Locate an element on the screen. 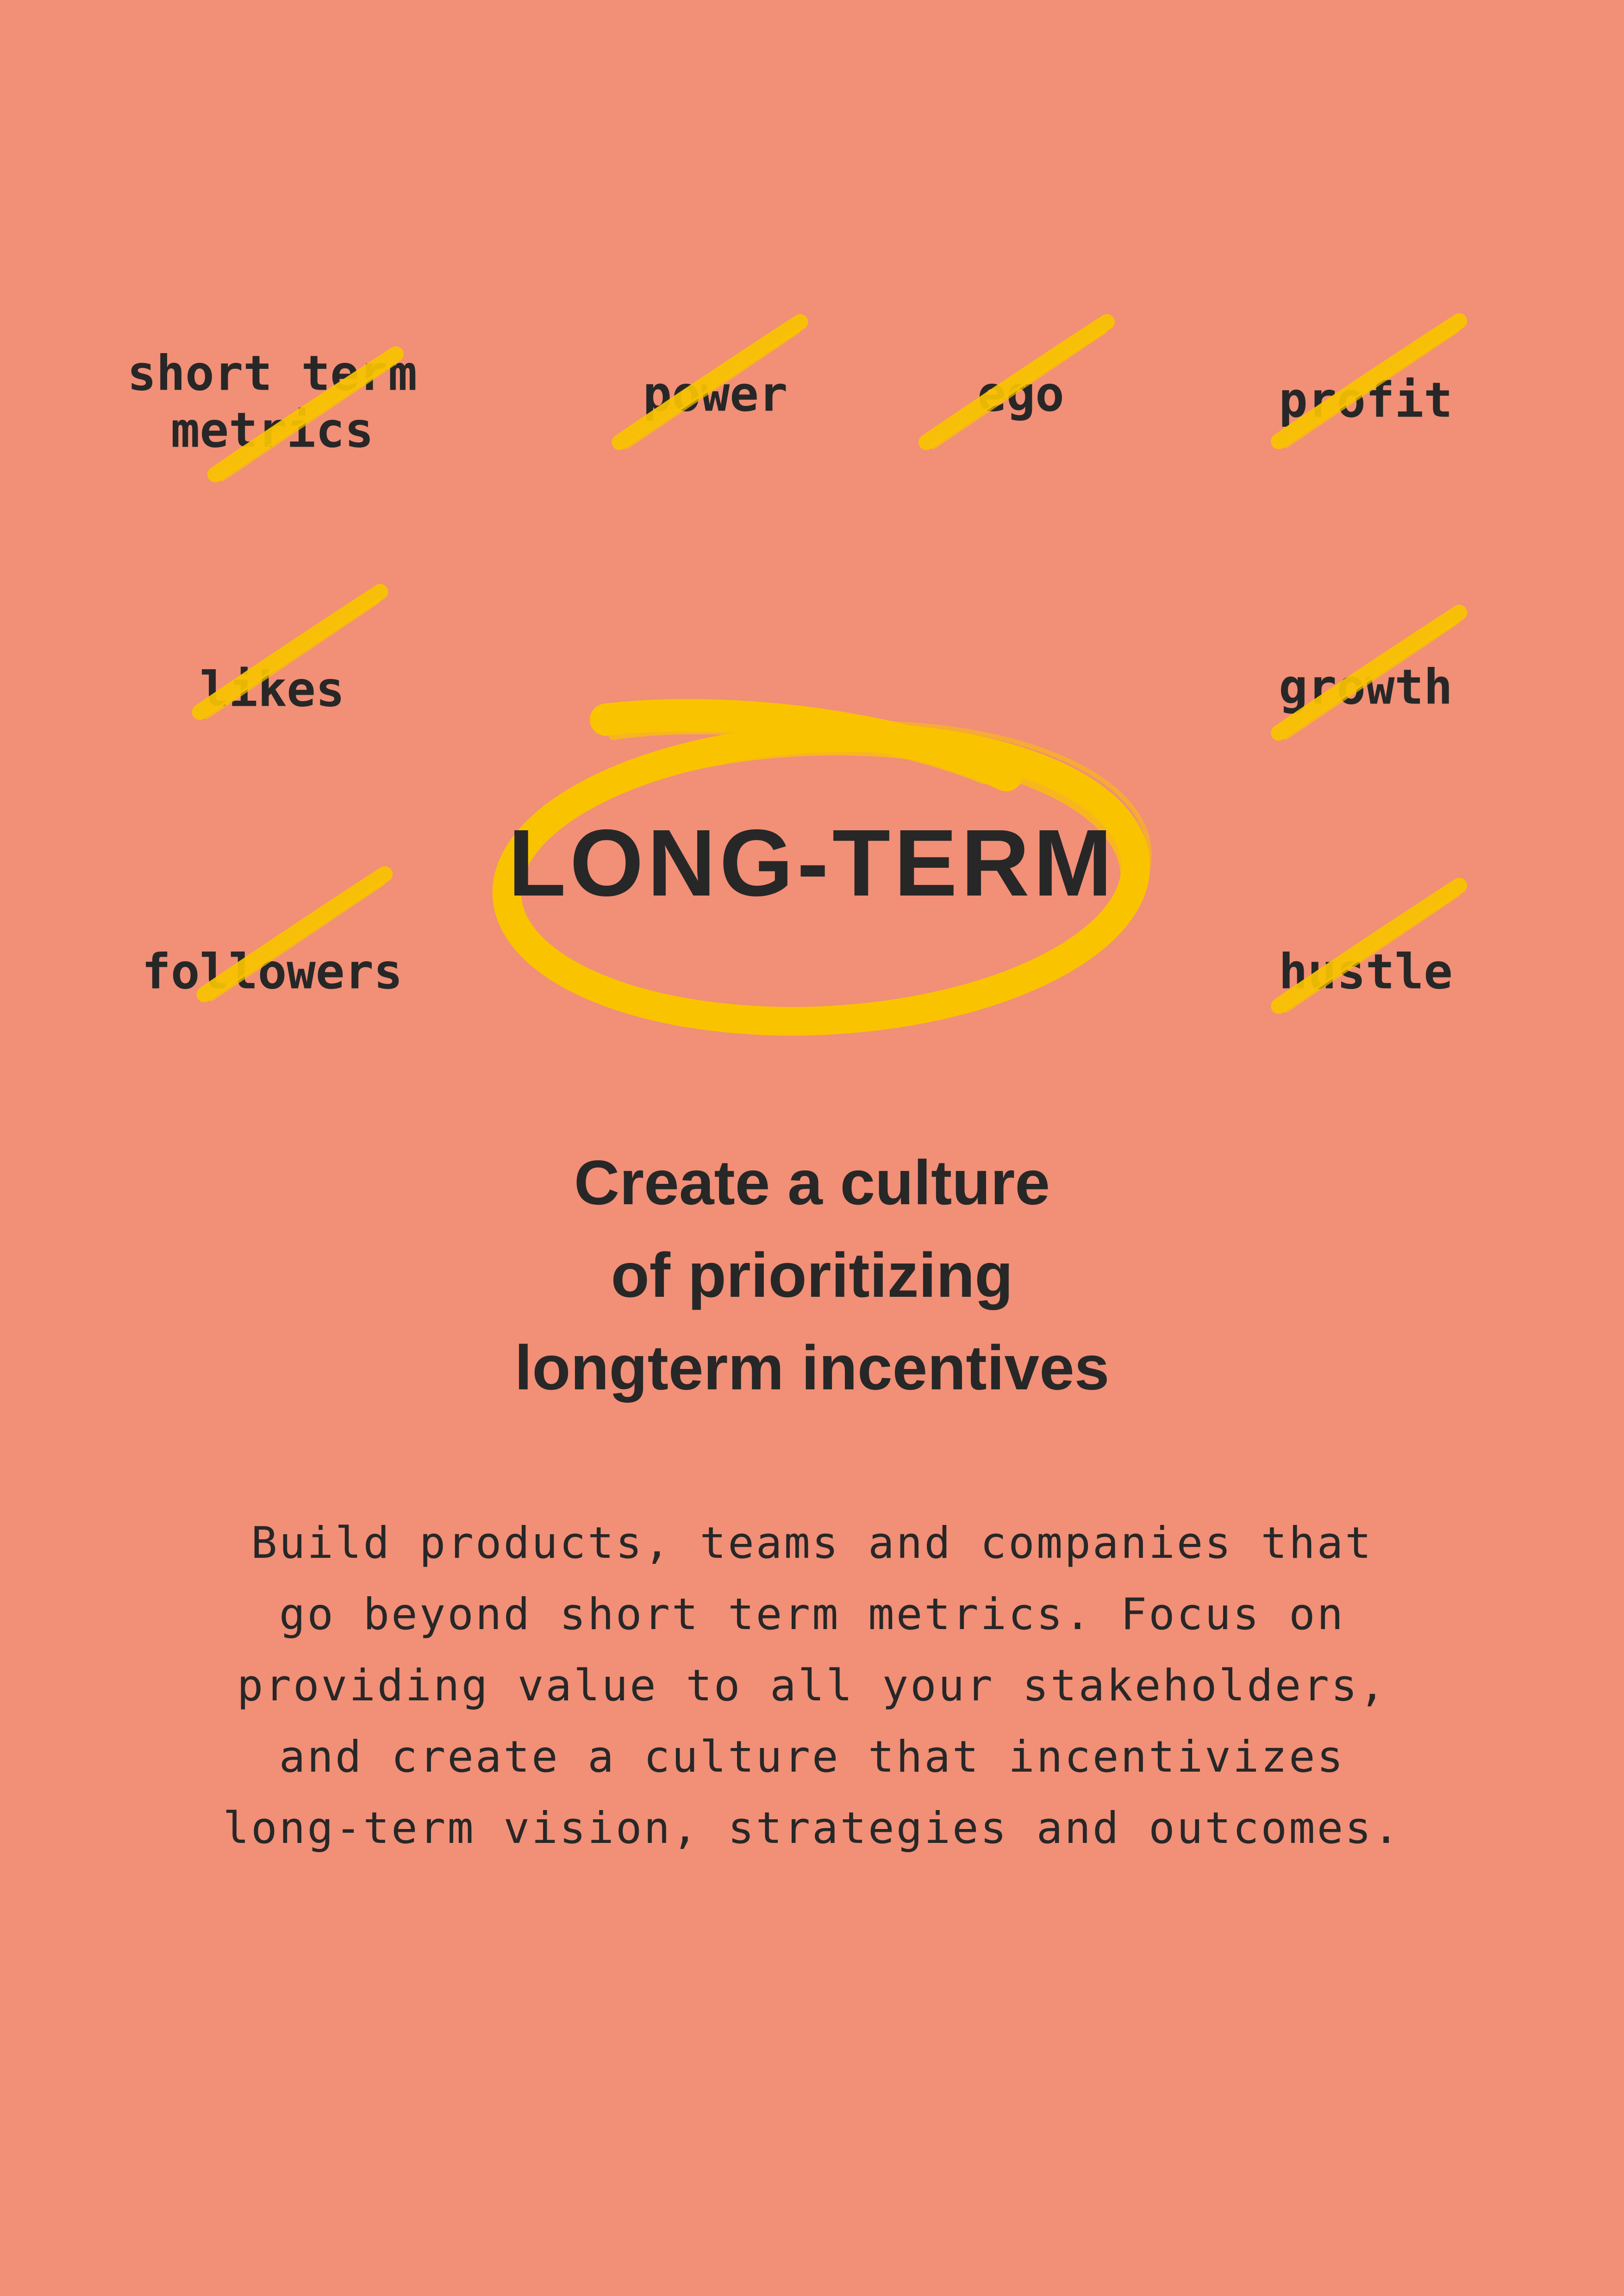 This screenshot has width=1624, height=2296. crossed-word-growth: growth is located at coordinates (1369, 672).